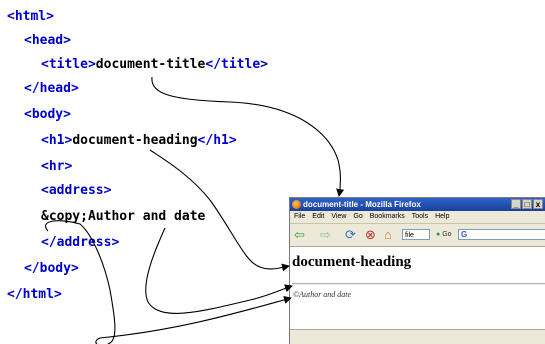  Describe the element at coordinates (219, 270) in the screenshot. I see `arrow-hr-to-rendered-rule` at that location.